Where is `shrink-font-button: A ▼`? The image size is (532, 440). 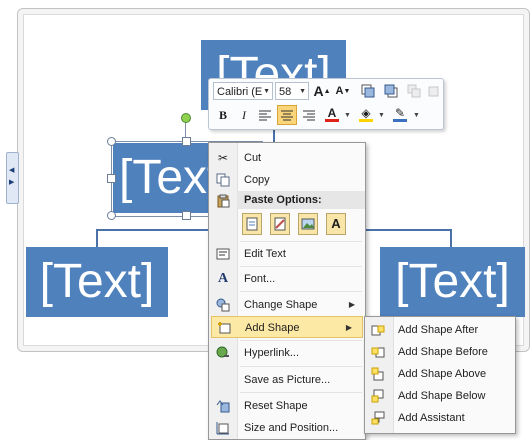
shrink-font-button: A ▼ is located at coordinates (343, 91).